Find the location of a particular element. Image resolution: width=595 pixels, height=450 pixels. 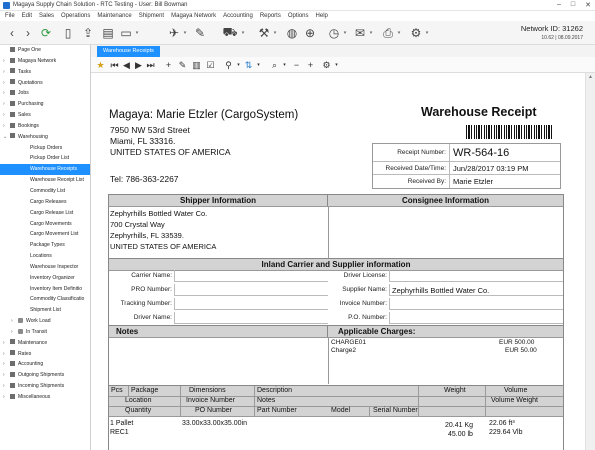

sidebar-item-maintenance: › Maintenance is located at coordinates (45, 343).